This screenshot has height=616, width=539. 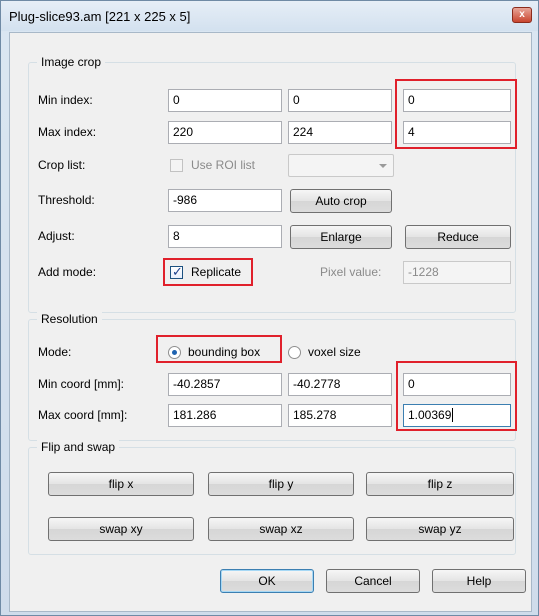 What do you see at coordinates (78, 447) in the screenshot?
I see `flip-swap-title: Flip and swap` at bounding box center [78, 447].